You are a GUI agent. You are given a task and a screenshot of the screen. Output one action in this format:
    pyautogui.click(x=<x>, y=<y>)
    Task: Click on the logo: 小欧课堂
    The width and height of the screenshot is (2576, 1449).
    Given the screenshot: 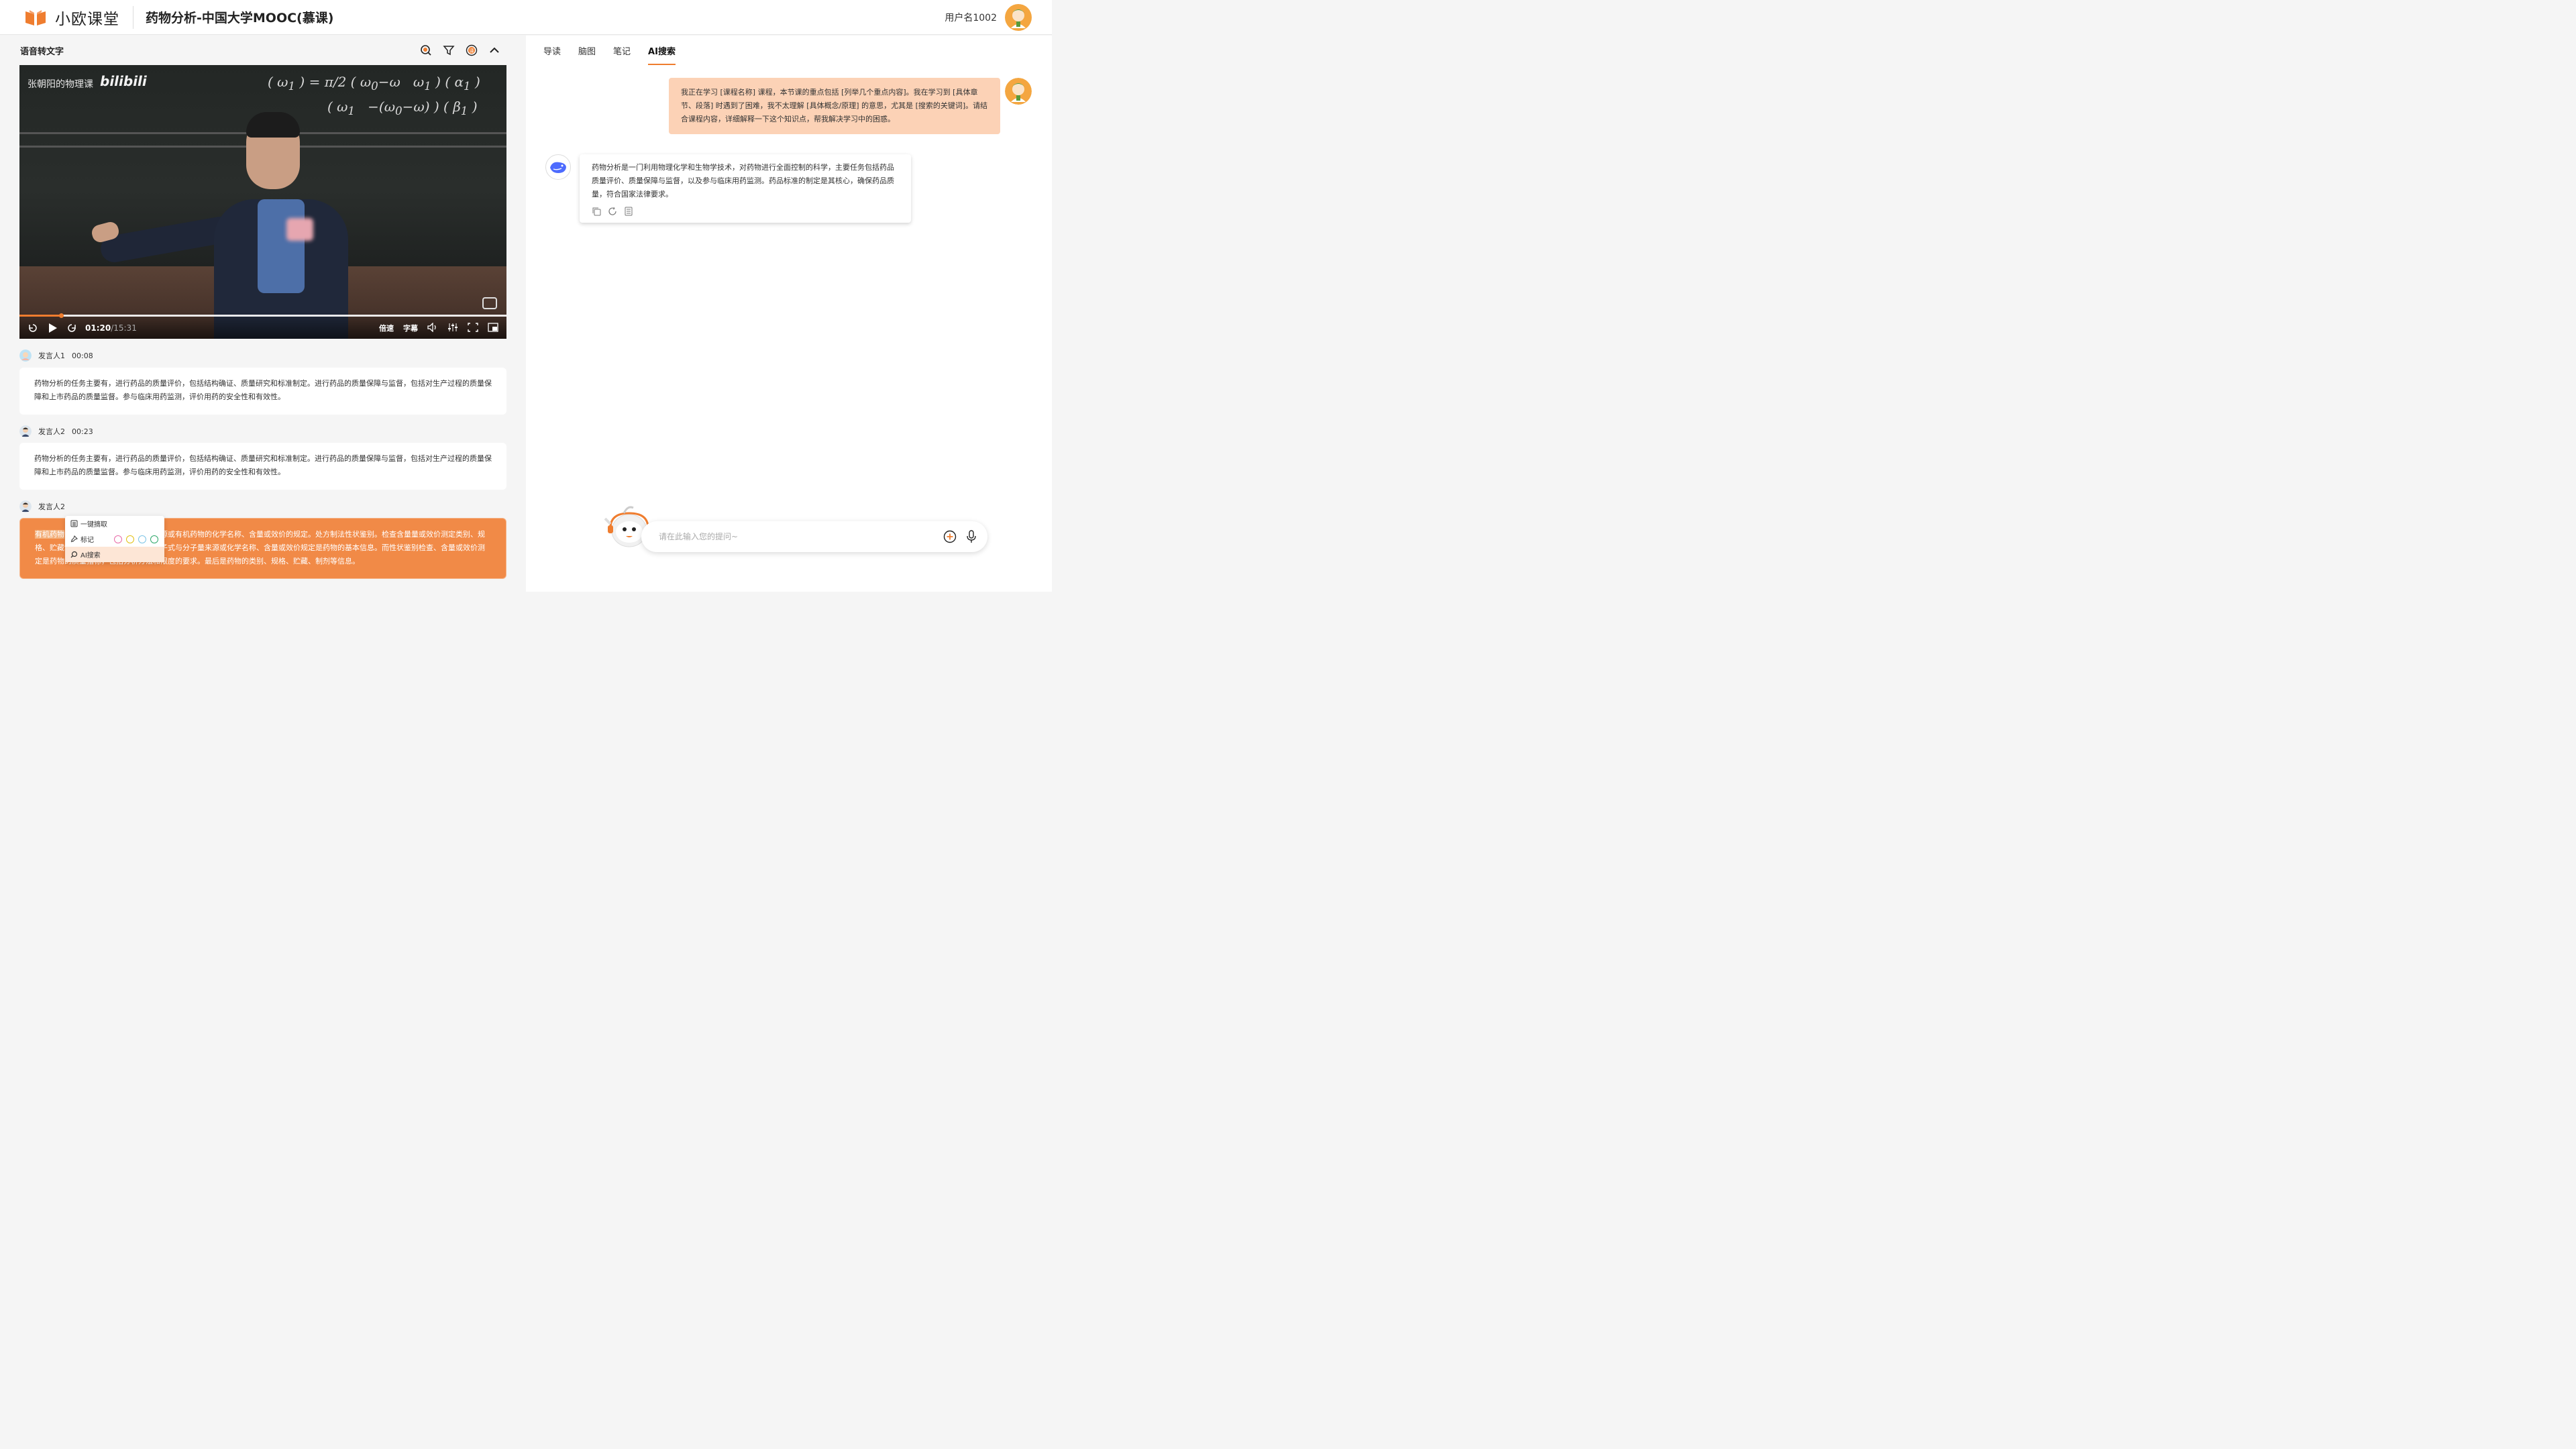 What is the action you would take?
    pyautogui.click(x=71, y=17)
    